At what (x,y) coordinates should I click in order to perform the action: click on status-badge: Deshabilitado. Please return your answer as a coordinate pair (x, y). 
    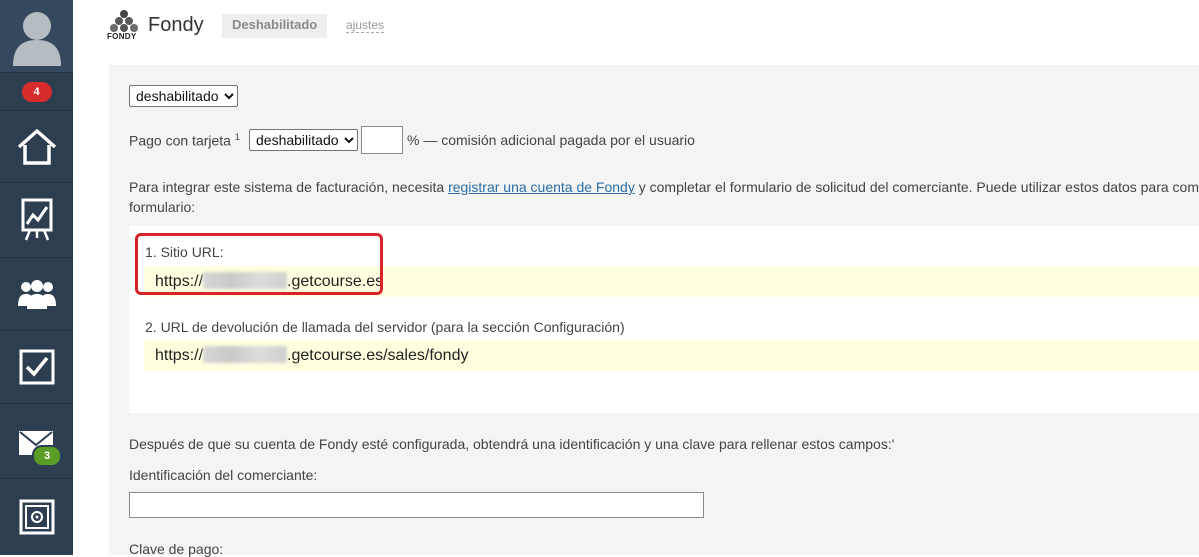
    Looking at the image, I should click on (275, 26).